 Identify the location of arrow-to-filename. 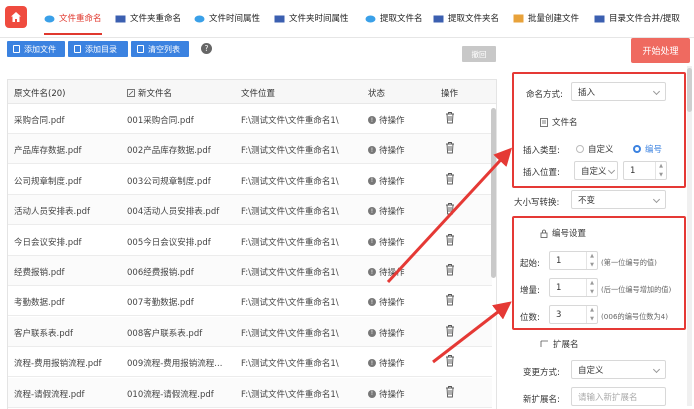
(449, 215).